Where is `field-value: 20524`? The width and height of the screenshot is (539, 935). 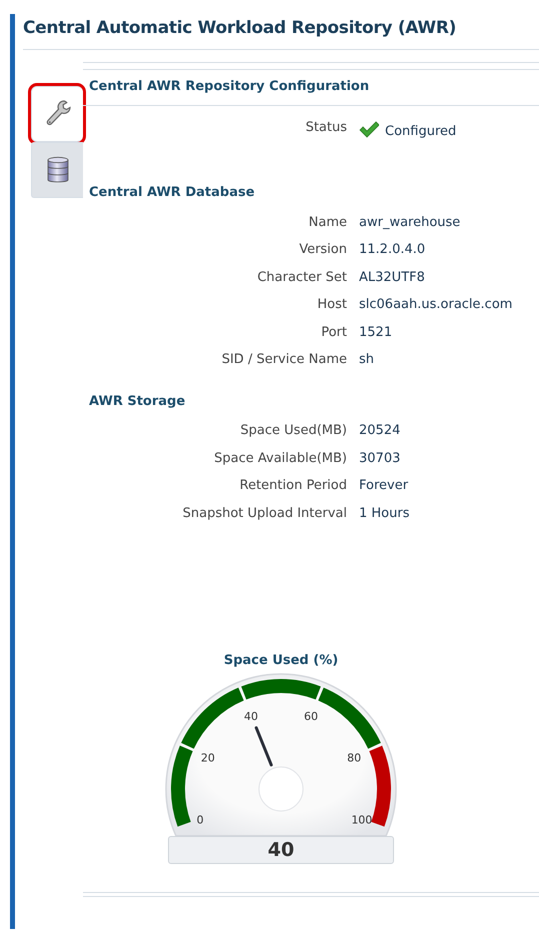 field-value: 20524 is located at coordinates (379, 431).